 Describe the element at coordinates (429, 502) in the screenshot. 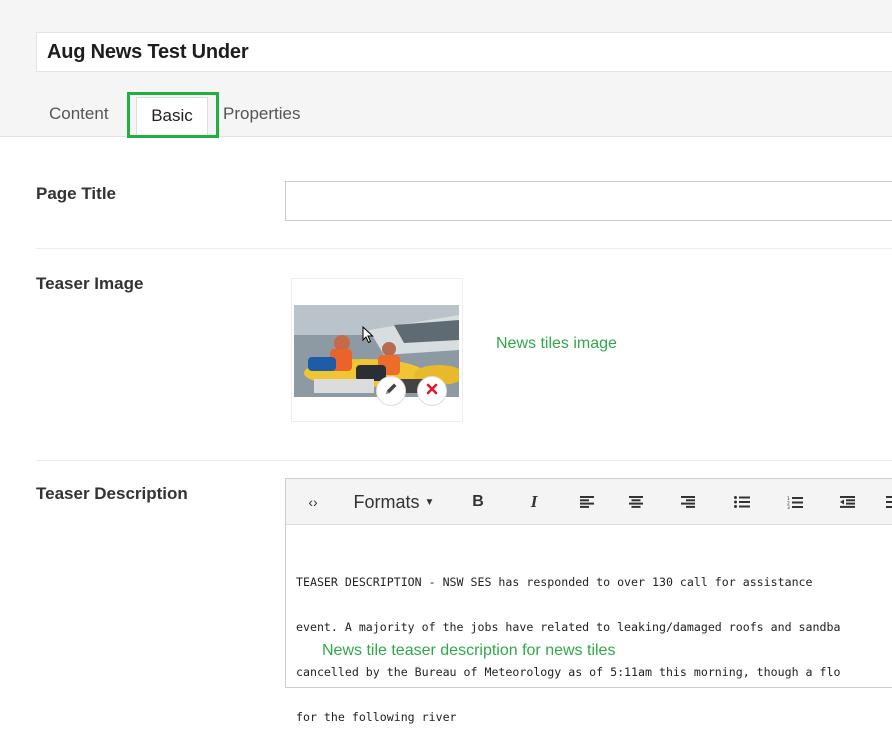

I see `caret-down-icon: ▼` at that location.